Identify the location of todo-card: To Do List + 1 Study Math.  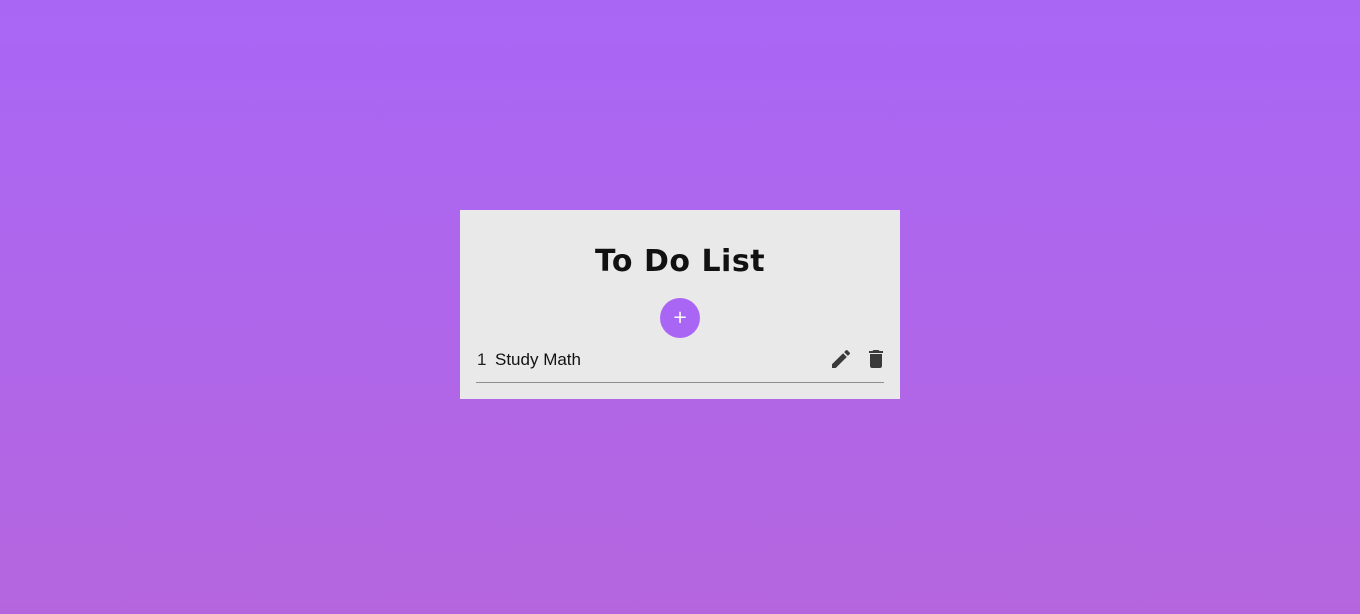
(680, 304).